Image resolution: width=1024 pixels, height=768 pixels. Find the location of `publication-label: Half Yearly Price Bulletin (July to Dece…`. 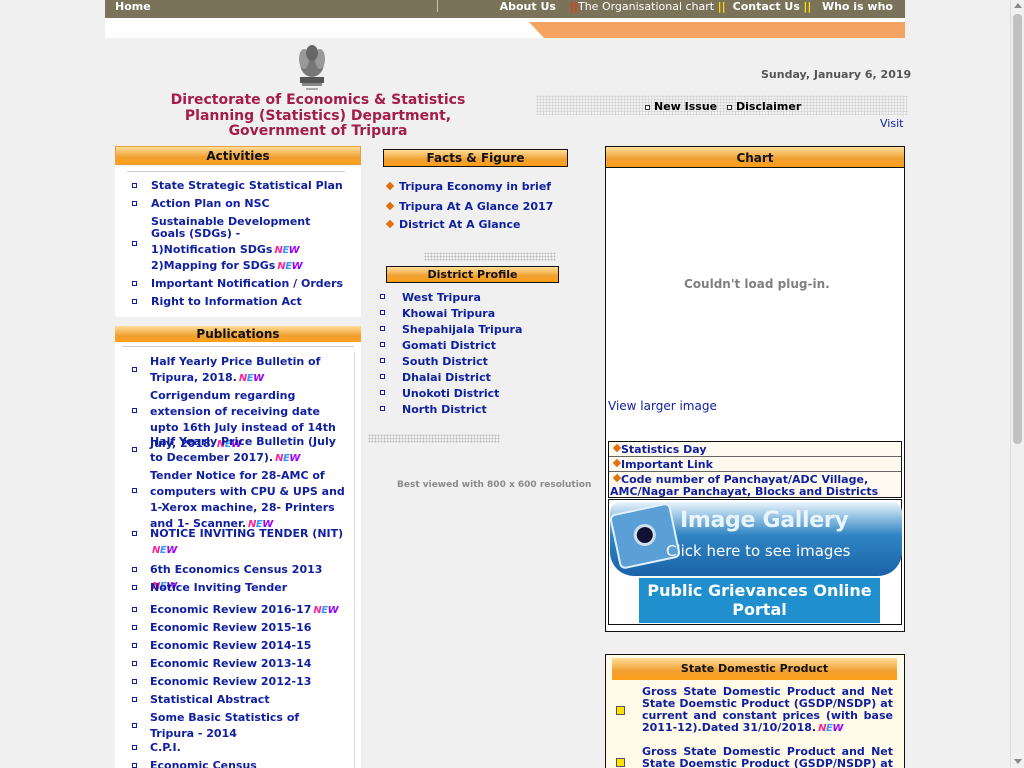

publication-label: Half Yearly Price Bulletin (July to Dece… is located at coordinates (248, 450).